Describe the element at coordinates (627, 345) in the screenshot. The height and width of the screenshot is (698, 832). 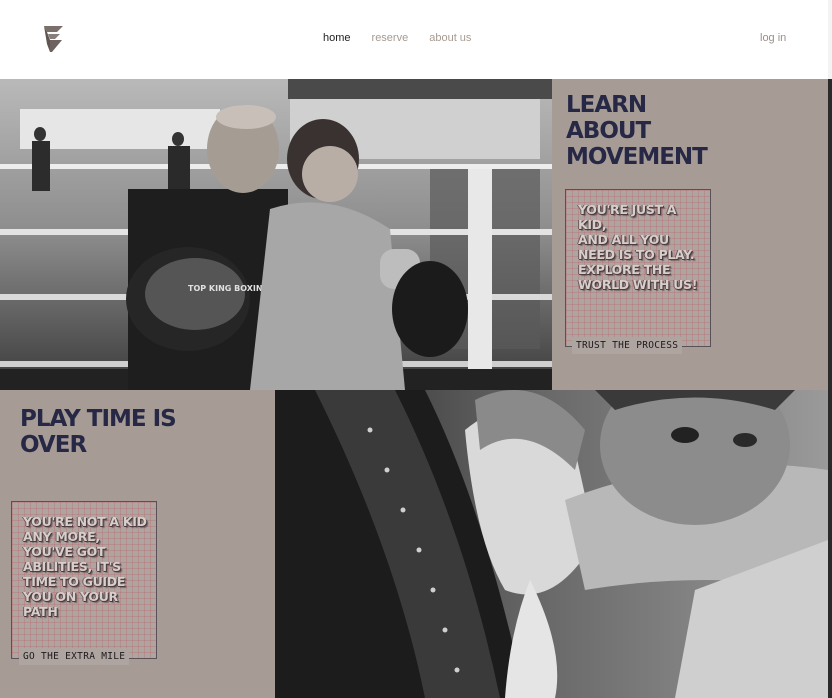
I see `trust-the-process-button: TRUST THE PROCESS` at that location.